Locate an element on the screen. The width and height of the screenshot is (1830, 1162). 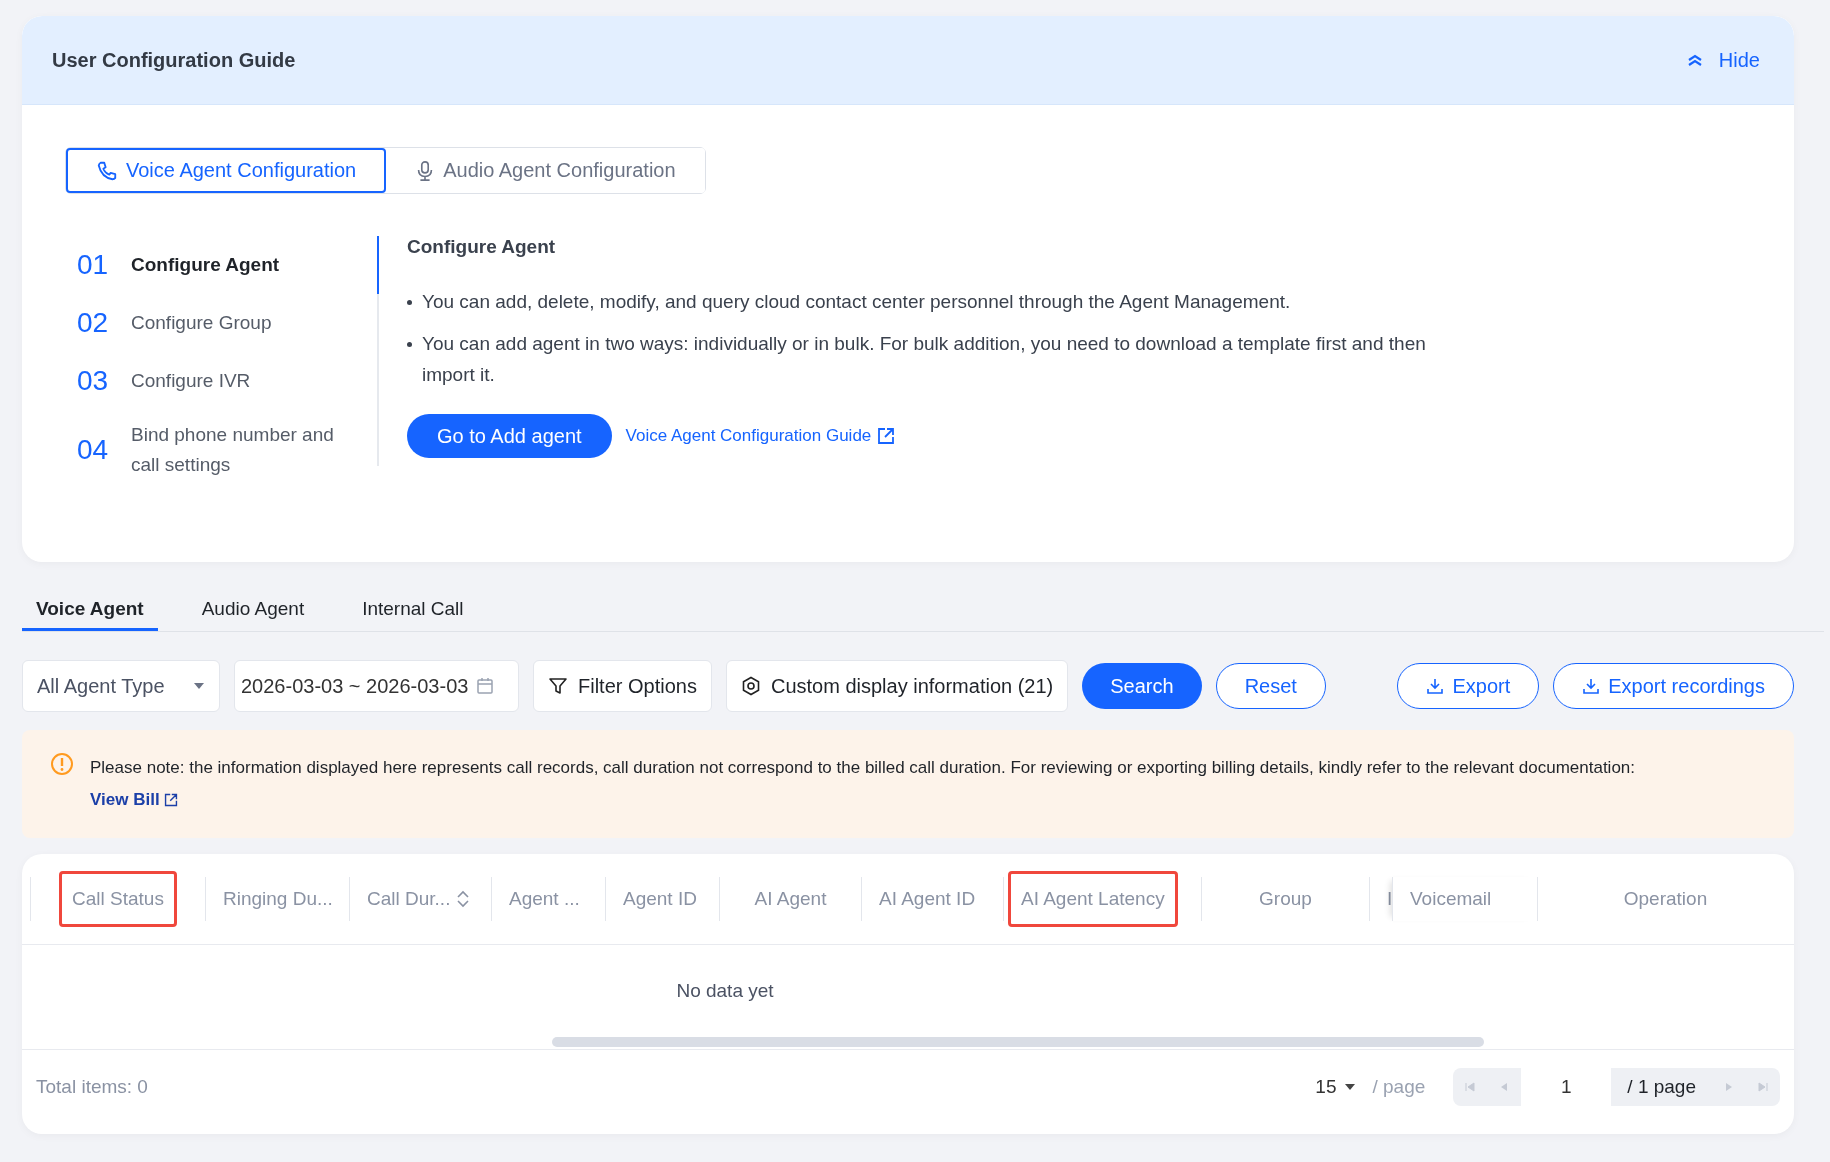
step-label: Configure Group is located at coordinates (246, 323).